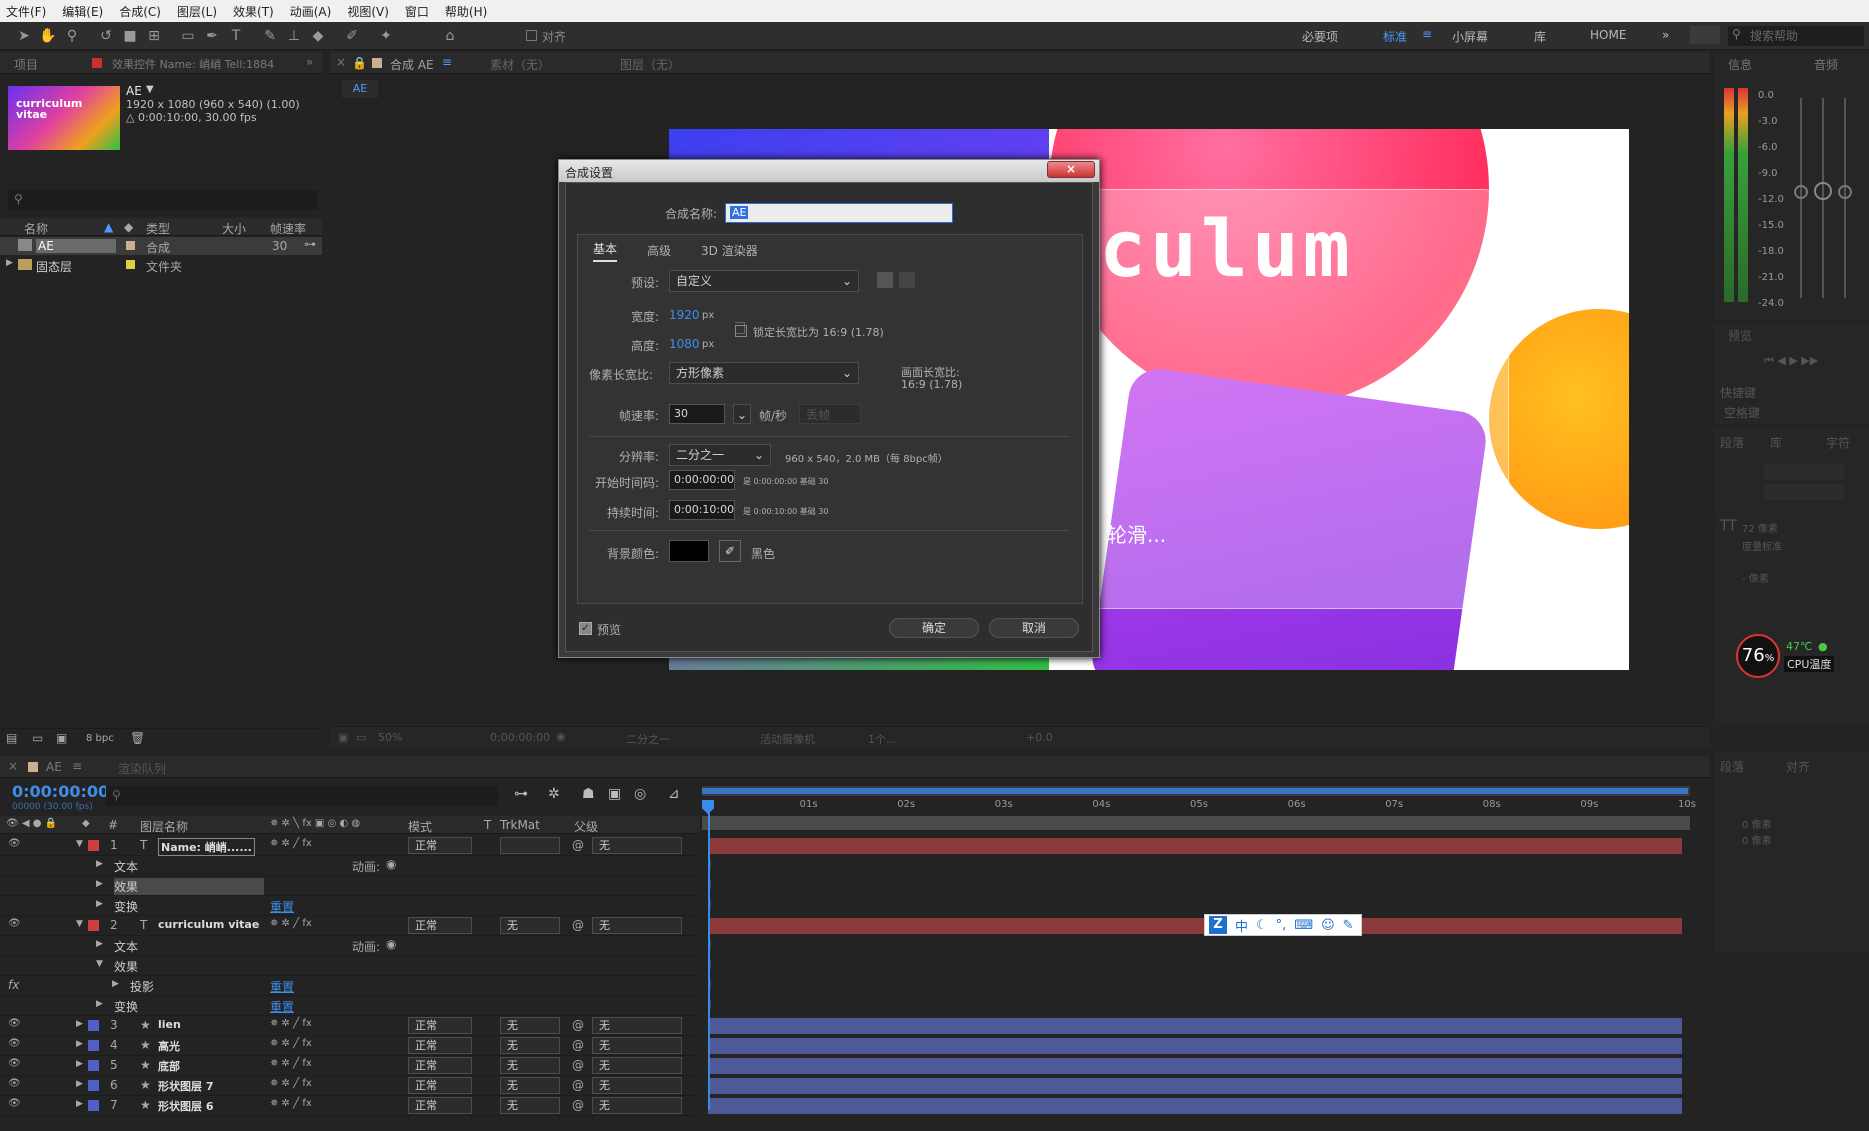  What do you see at coordinates (440, 1045) in the screenshot?
I see `mode-dropdown: 正常` at bounding box center [440, 1045].